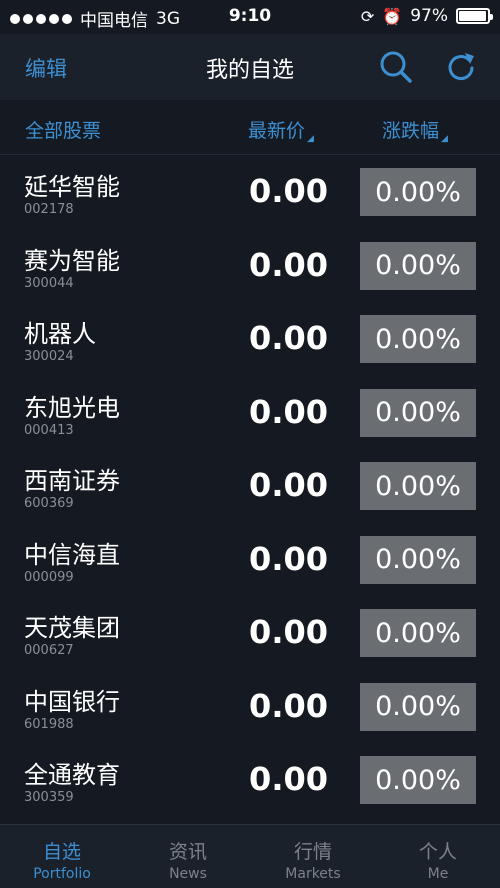 The height and width of the screenshot is (888, 500). I want to click on refresh-button, so click(461, 67).